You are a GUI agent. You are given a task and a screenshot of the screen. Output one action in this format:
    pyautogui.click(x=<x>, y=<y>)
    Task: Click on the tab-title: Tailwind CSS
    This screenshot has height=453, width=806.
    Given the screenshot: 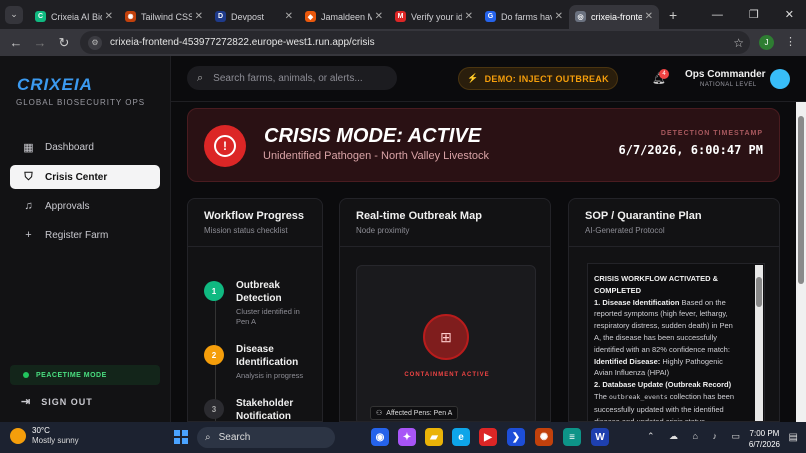 What is the action you would take?
    pyautogui.click(x=166, y=16)
    